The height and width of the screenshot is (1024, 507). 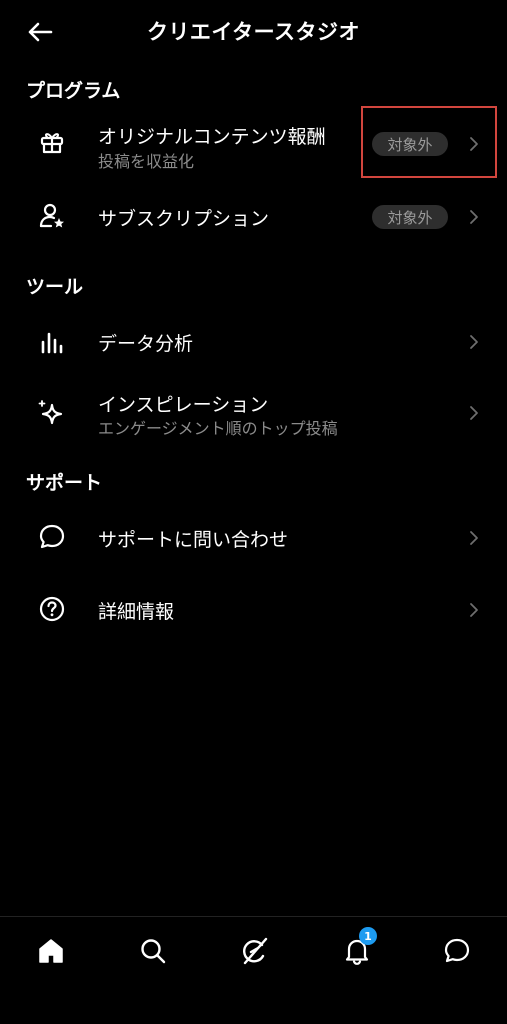 I want to click on row-label: データ分析, so click(x=146, y=344).